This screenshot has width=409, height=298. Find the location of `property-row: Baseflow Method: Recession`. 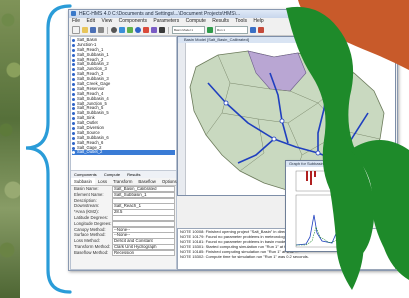

property-row: Baseflow Method: Recession is located at coordinates (123, 253).